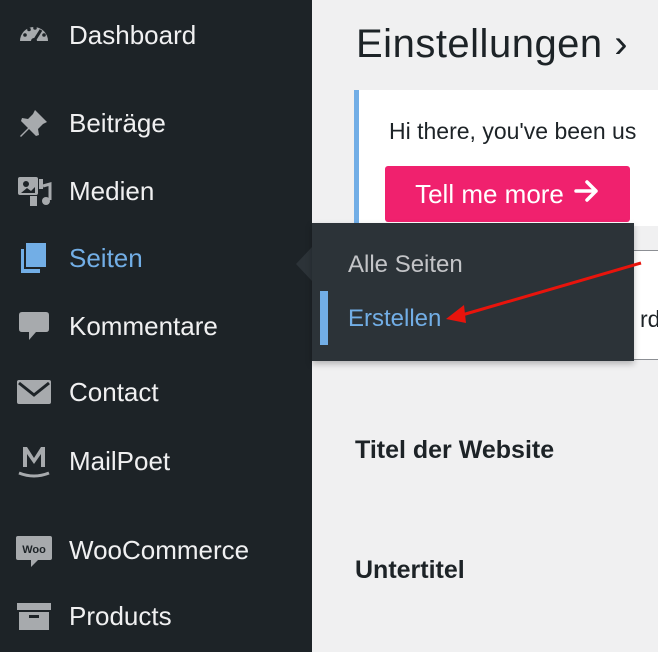 The width and height of the screenshot is (658, 652). I want to click on sidebar-item-seiten: Seiten, so click(156, 258).